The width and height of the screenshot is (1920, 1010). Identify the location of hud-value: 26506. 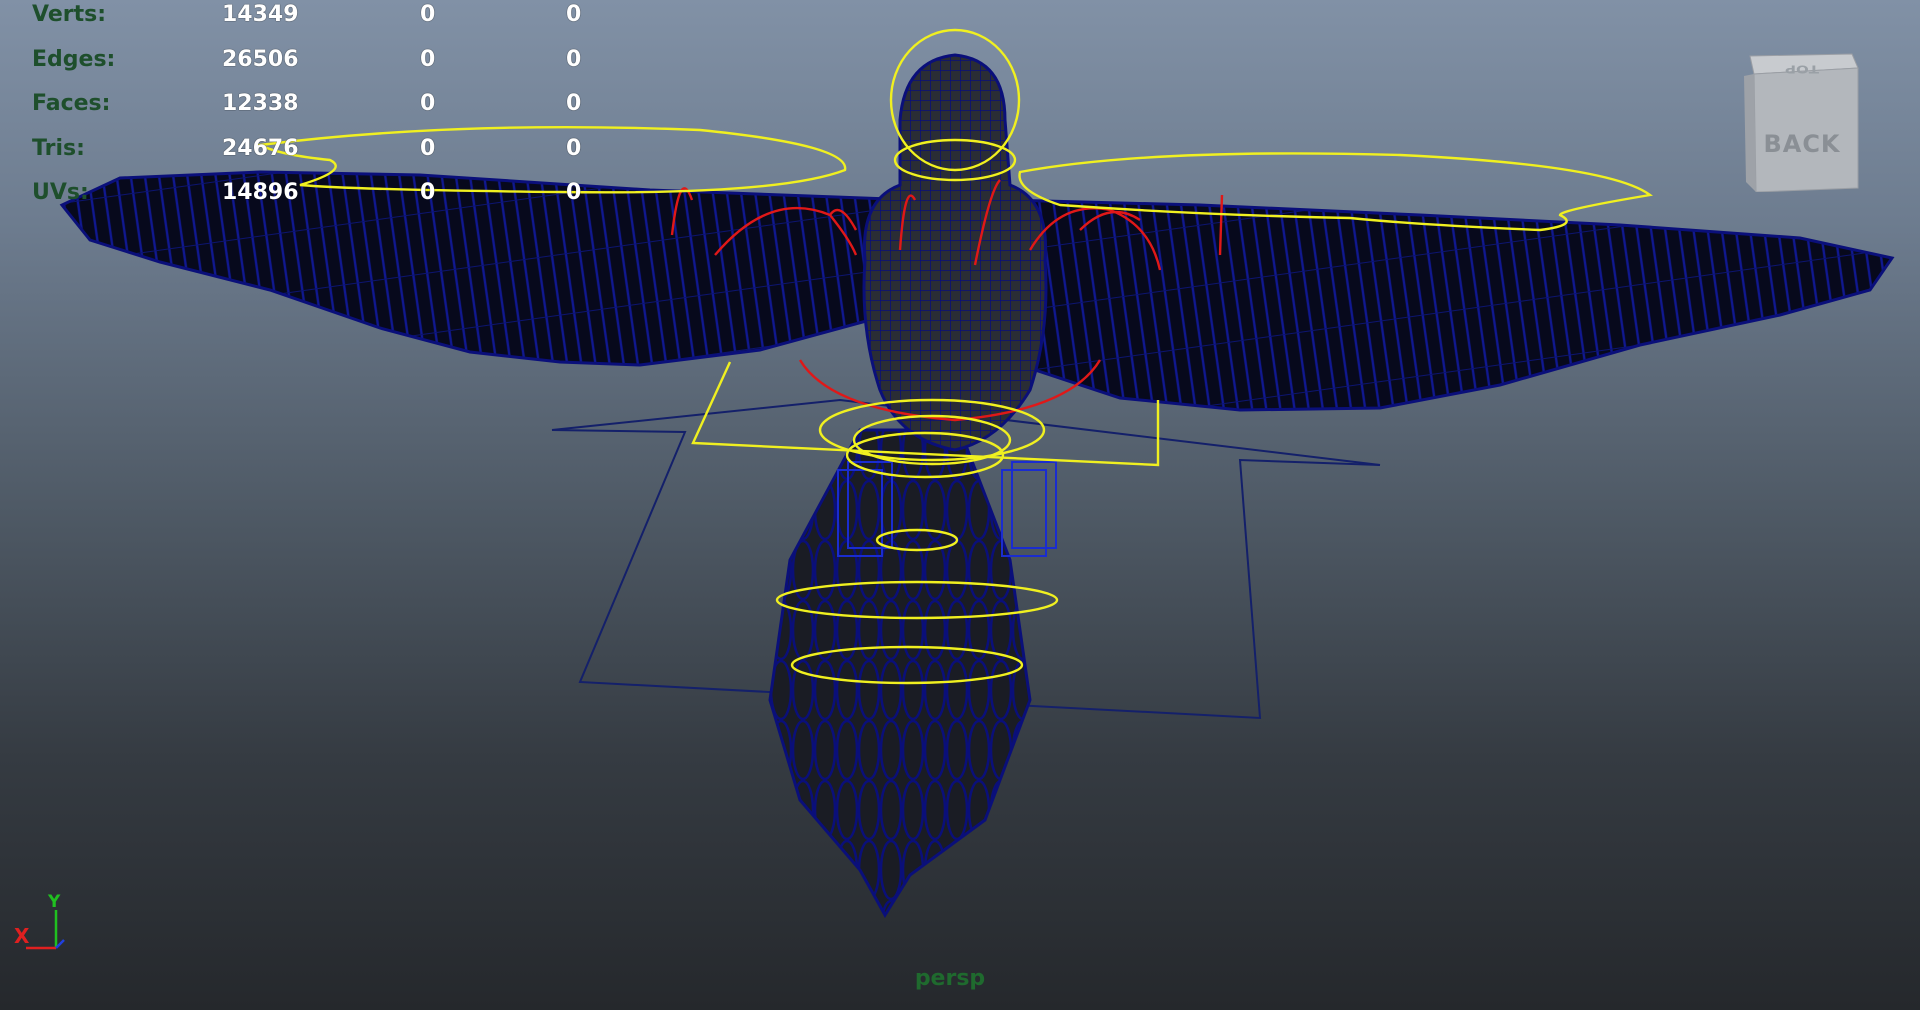
(260, 59).